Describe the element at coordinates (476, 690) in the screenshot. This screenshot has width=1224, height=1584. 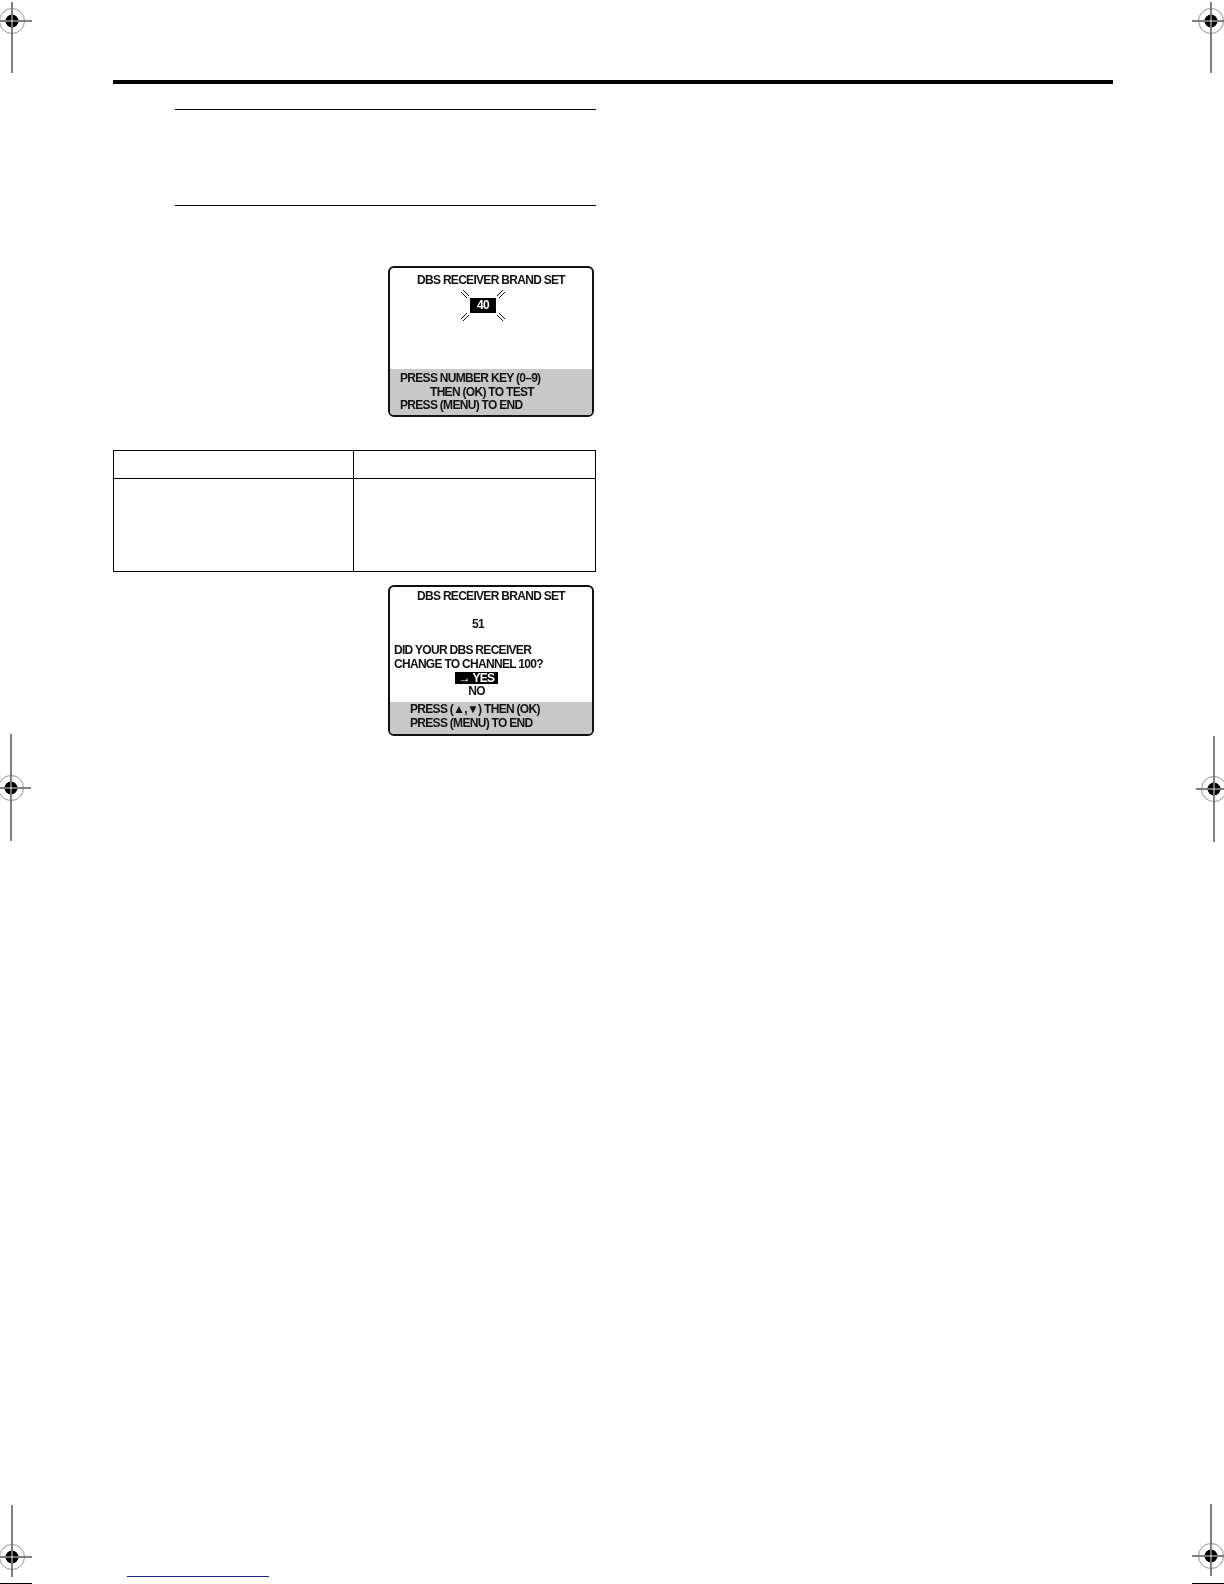
I see `menu-option: NO` at that location.